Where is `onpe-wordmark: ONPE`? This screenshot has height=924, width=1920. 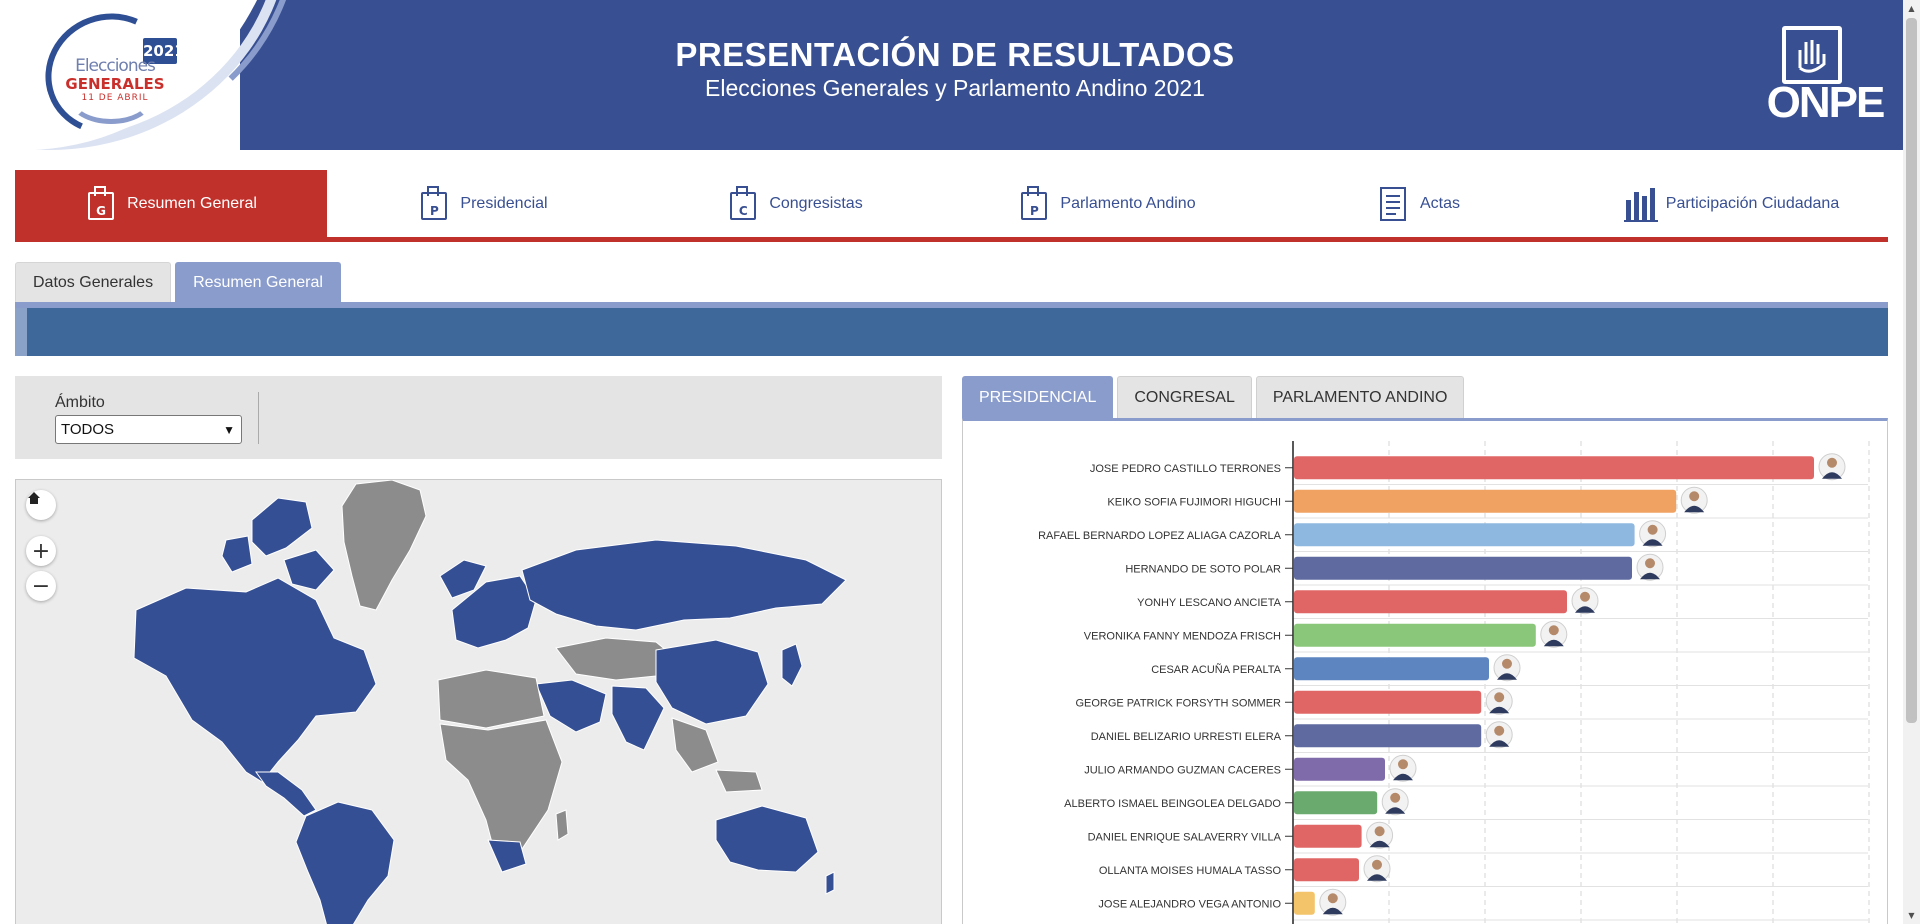
onpe-wordmark: ONPE is located at coordinates (1826, 102).